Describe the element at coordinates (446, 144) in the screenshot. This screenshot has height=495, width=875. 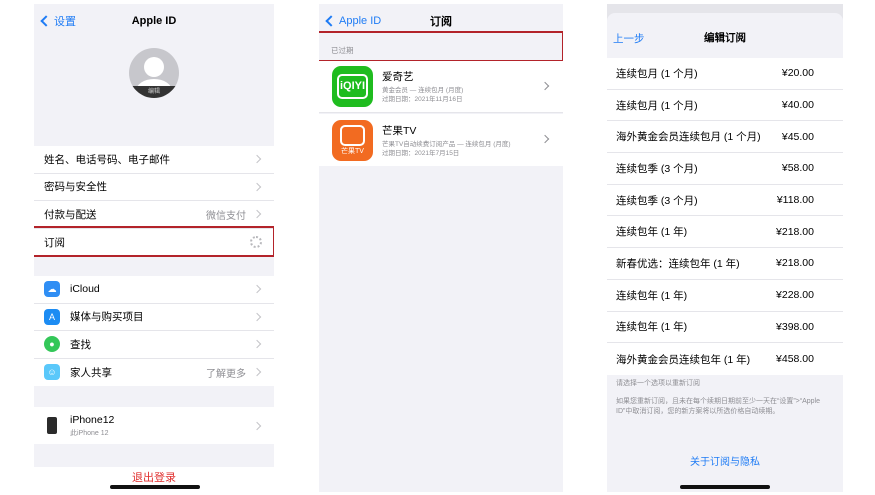
I see `subscription-plan: 芒果TV自动续费订阅产品 — 连续包月 (月度)` at that location.